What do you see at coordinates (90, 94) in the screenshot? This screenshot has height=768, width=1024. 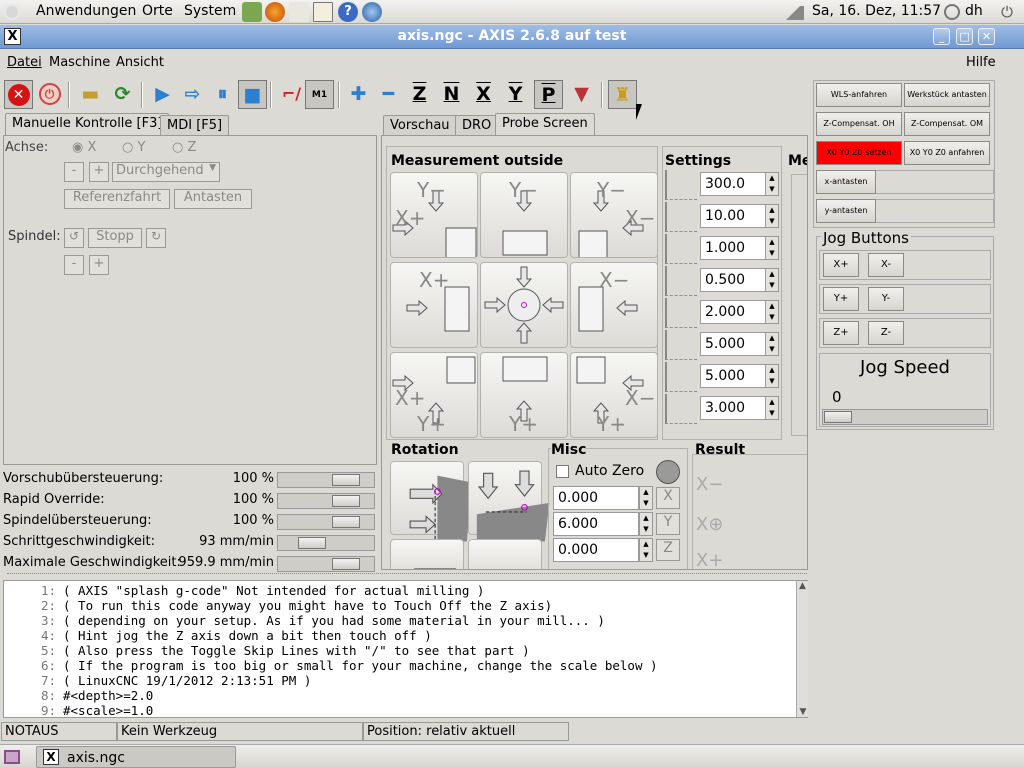 I see `open-file-button: ▬` at bounding box center [90, 94].